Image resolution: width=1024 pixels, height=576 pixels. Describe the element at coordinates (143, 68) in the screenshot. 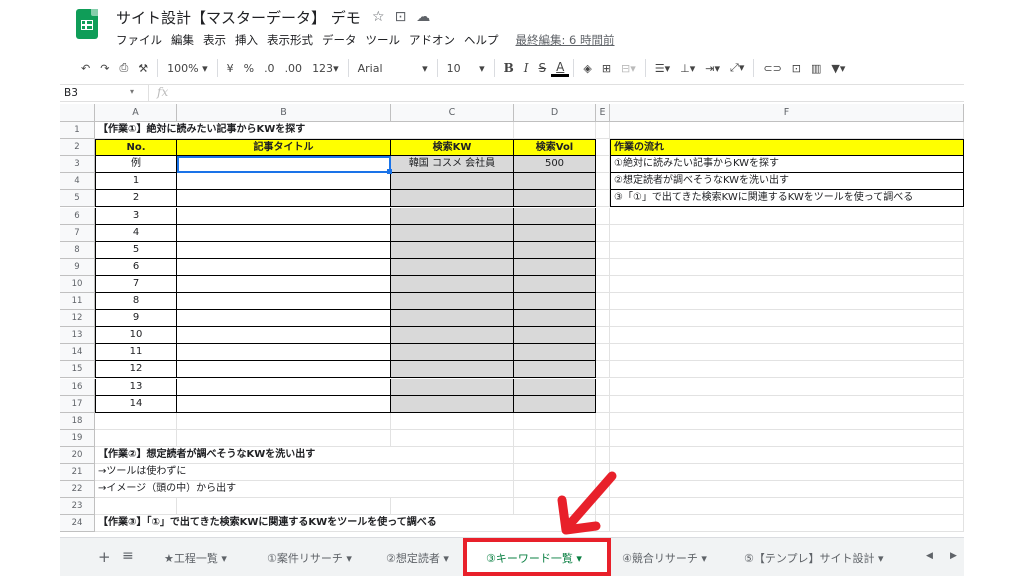

I see `paint-format-icon: ⚒` at that location.